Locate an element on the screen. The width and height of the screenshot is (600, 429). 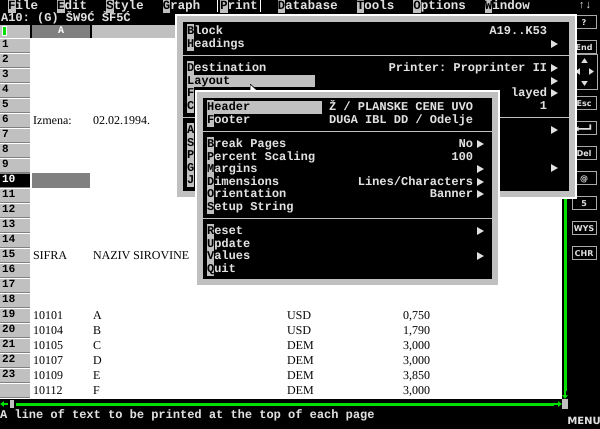
down-arrow-icon is located at coordinates (584, 83).